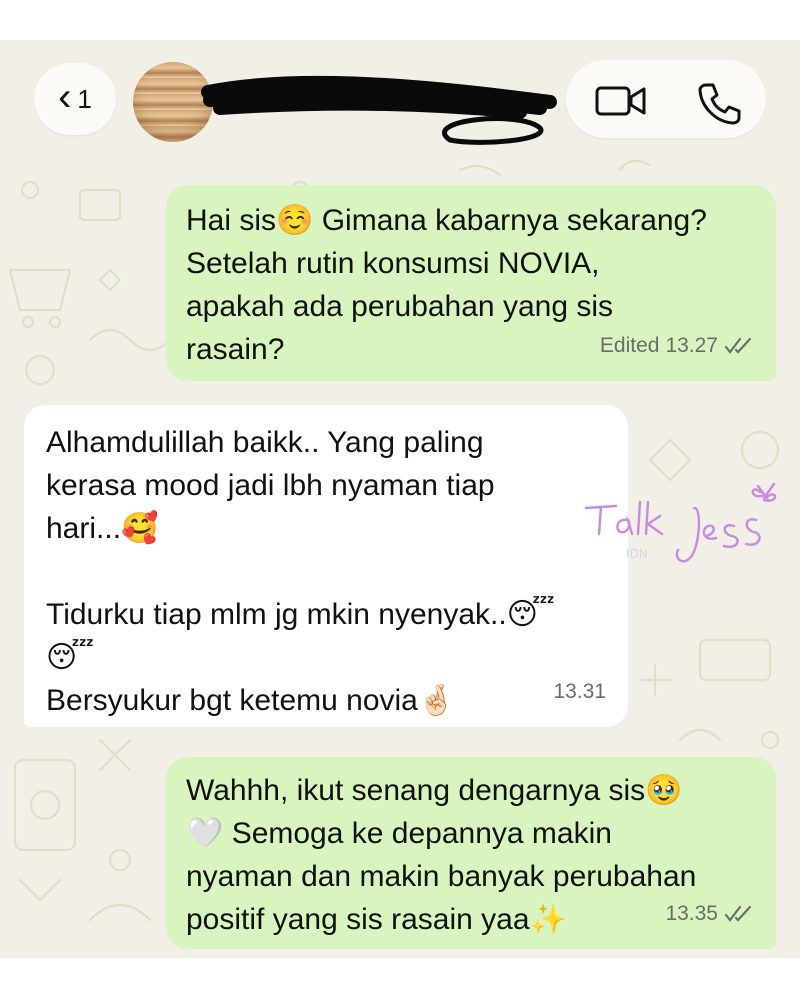  What do you see at coordinates (691, 913) in the screenshot?
I see `message-time: 13.35` at bounding box center [691, 913].